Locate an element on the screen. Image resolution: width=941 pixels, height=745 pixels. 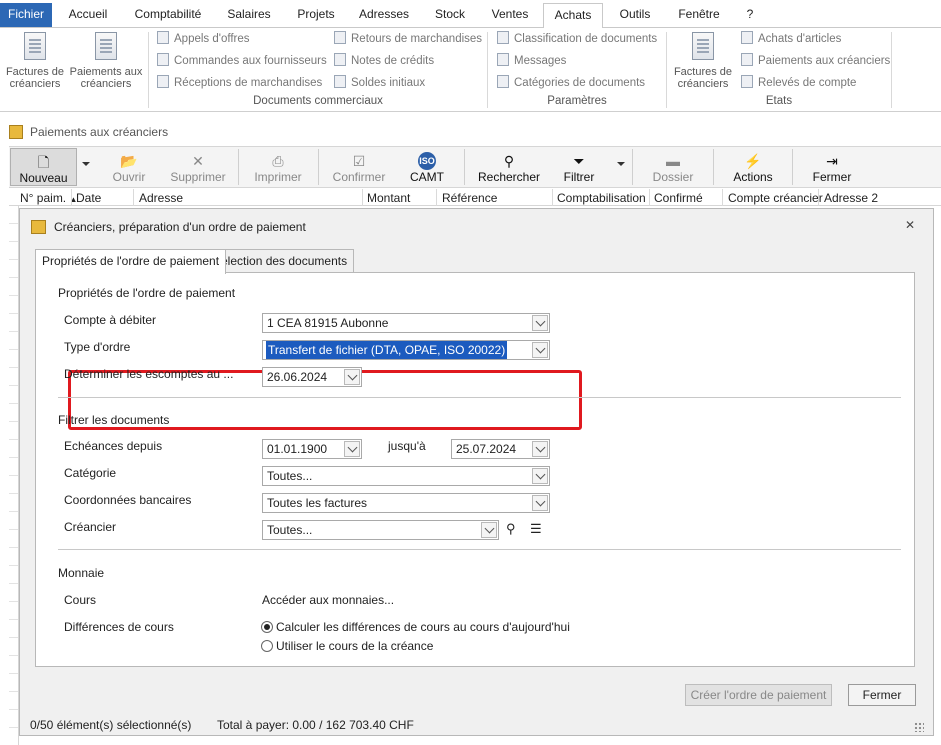
creer-ordre-paiement-button: Créer l'ordre de paiement is located at coordinates (758, 695).